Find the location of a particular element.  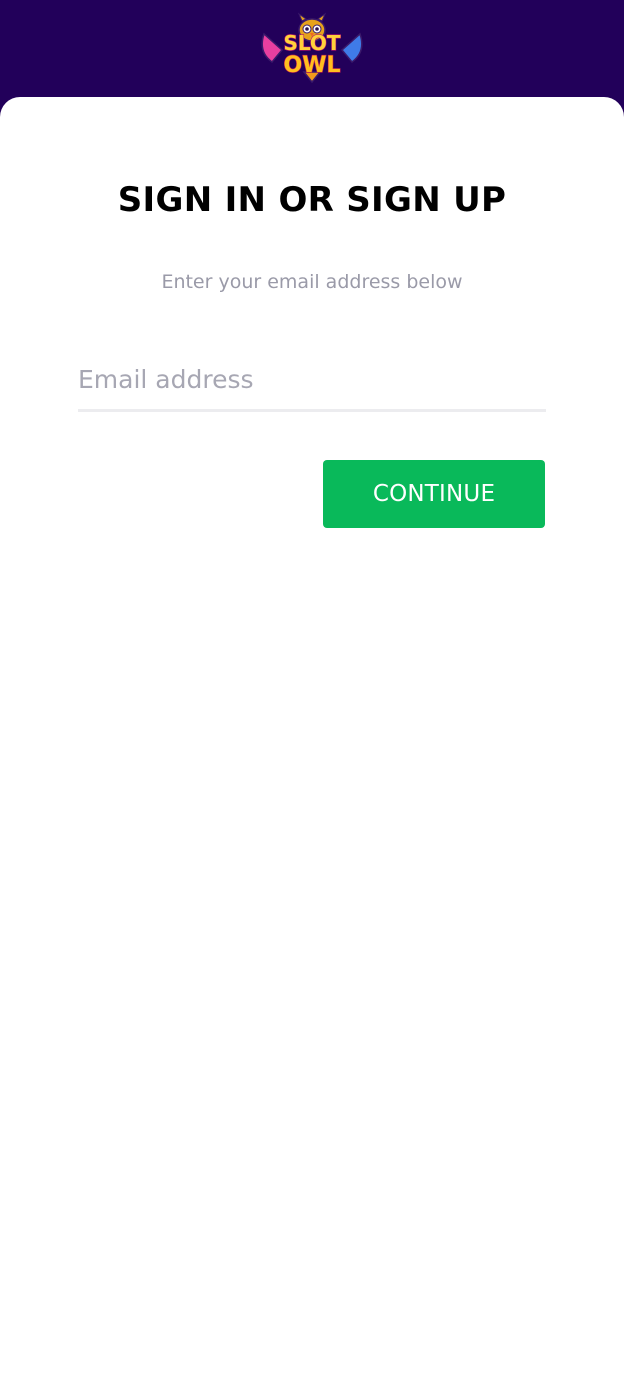

top-bar: SLOT OWL is located at coordinates (312, 55).